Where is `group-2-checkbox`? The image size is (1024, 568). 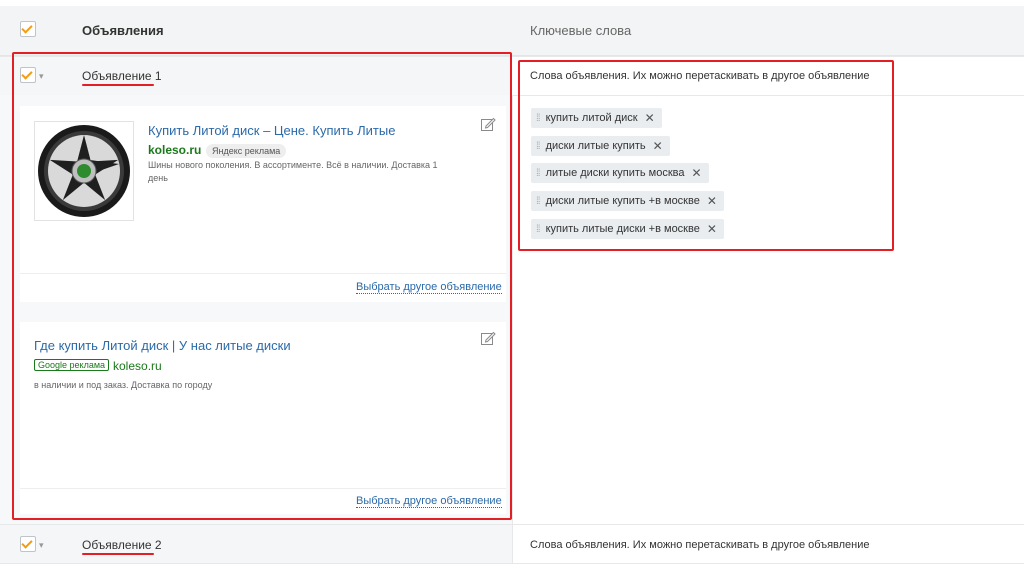 group-2-checkbox is located at coordinates (28, 544).